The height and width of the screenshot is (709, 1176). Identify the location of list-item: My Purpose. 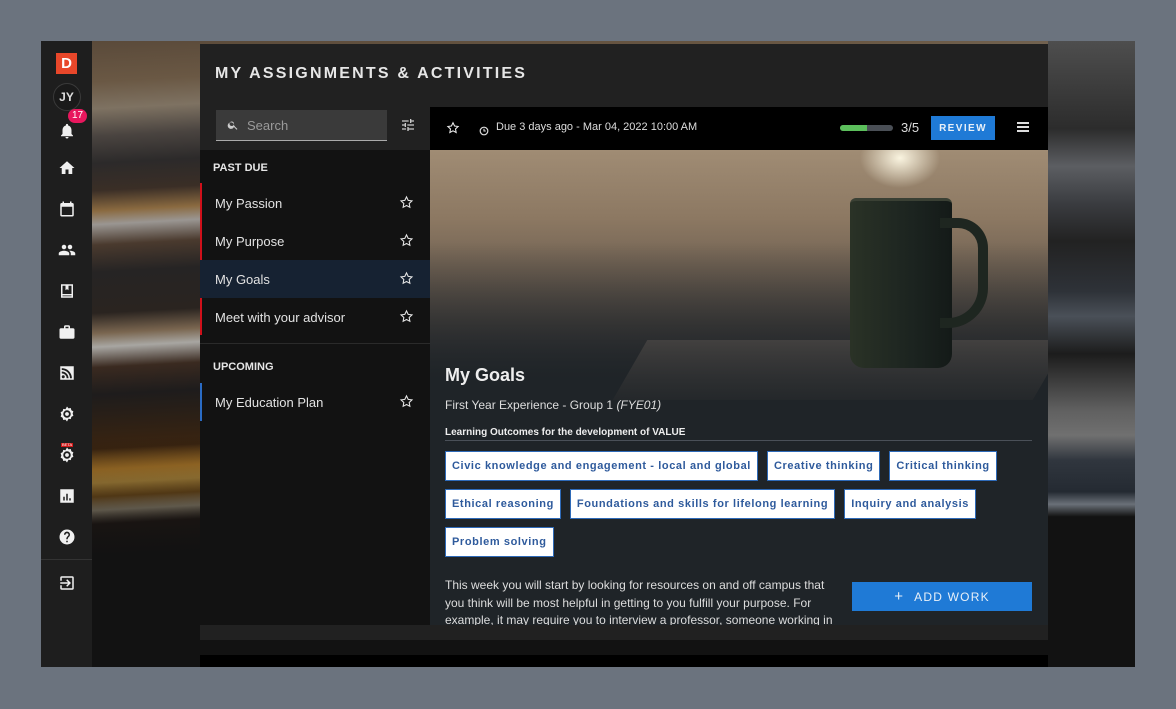
(315, 241).